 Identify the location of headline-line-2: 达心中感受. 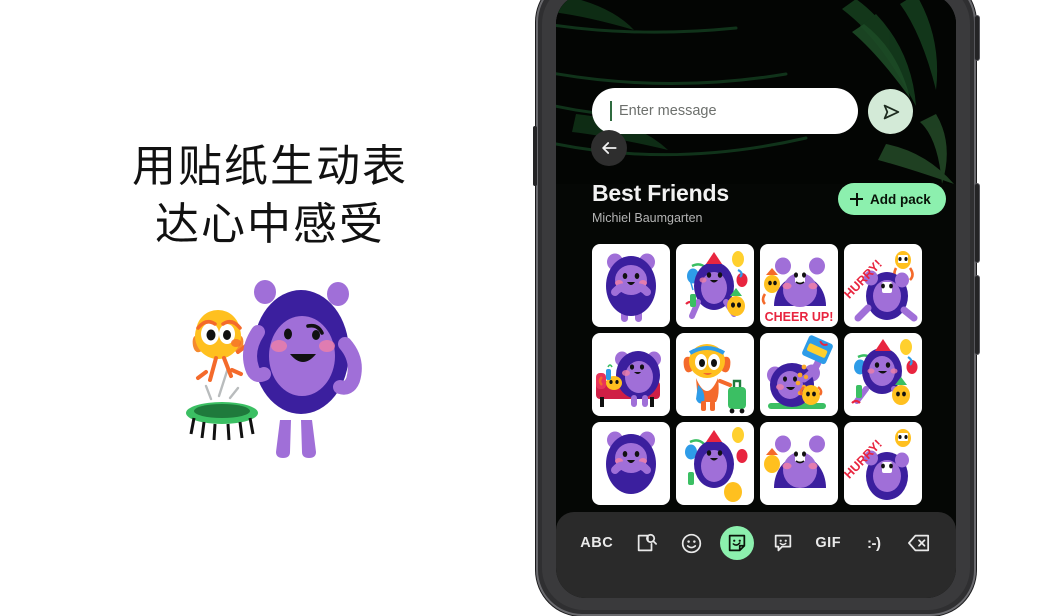
(270, 224).